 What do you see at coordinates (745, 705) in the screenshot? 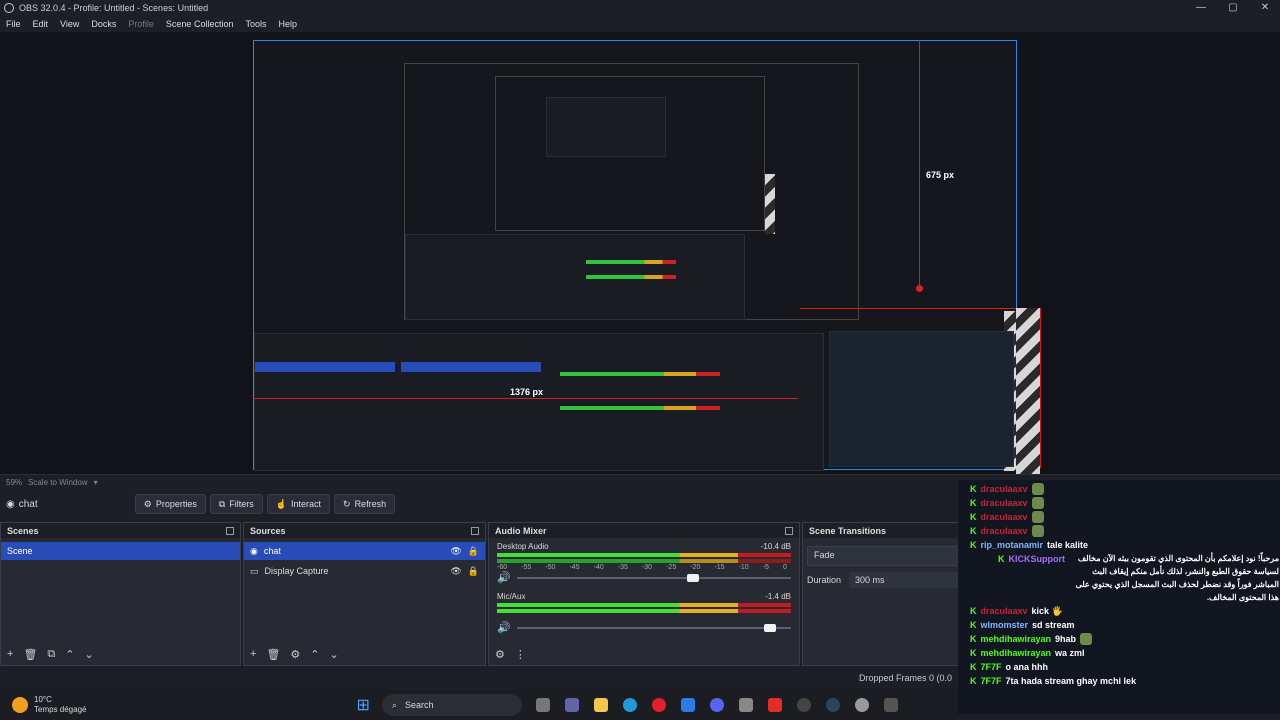
I see `gamepad-icon` at bounding box center [745, 705].